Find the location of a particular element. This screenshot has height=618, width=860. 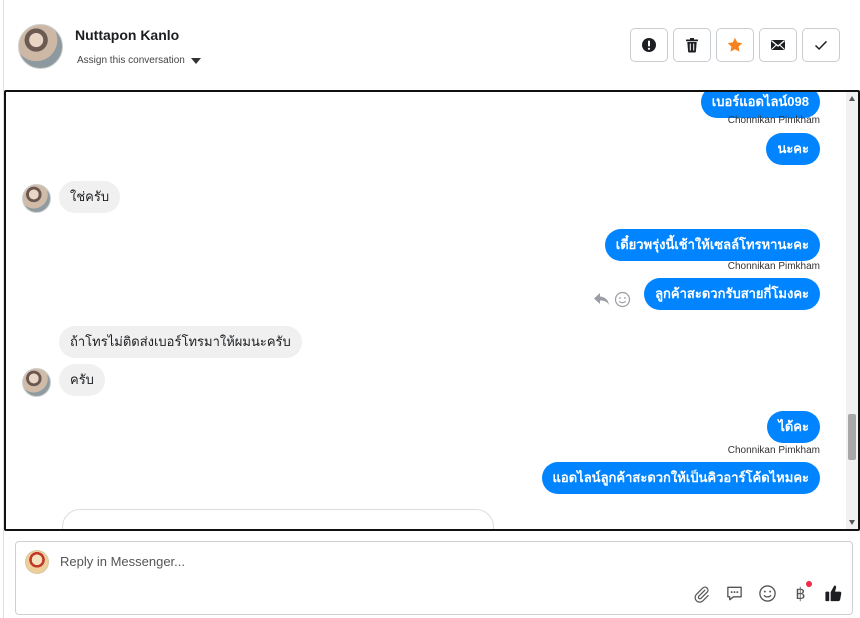

caret-down-icon is located at coordinates (195, 60).